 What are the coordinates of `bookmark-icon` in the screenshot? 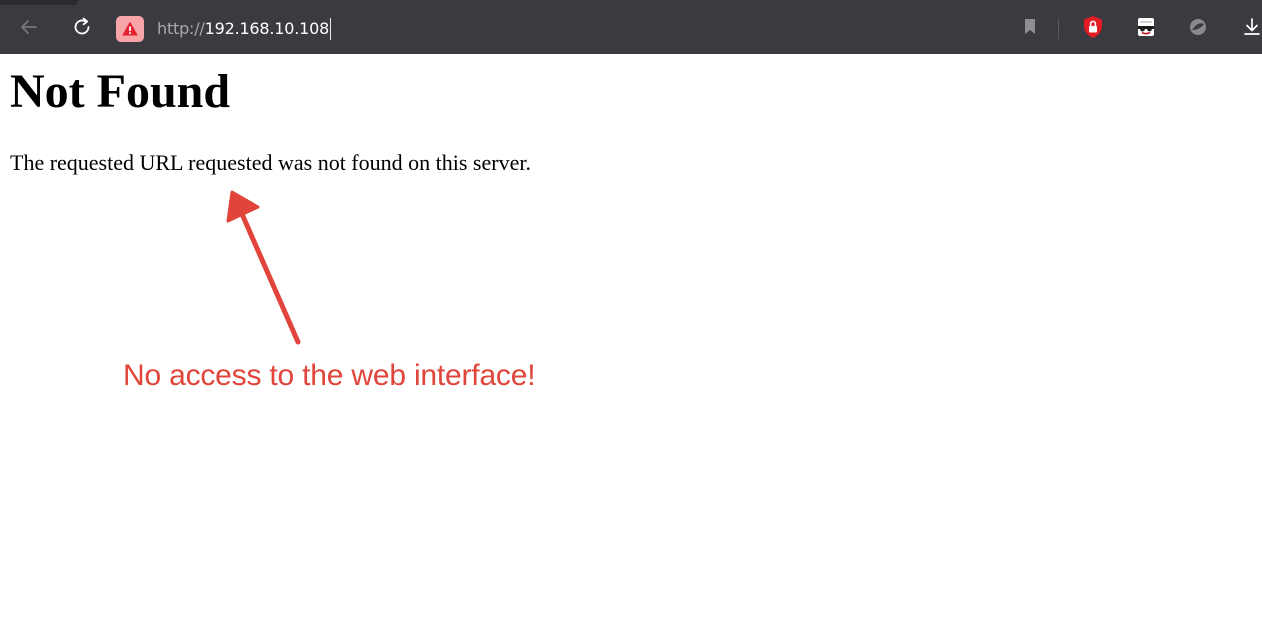 It's located at (1030, 26).